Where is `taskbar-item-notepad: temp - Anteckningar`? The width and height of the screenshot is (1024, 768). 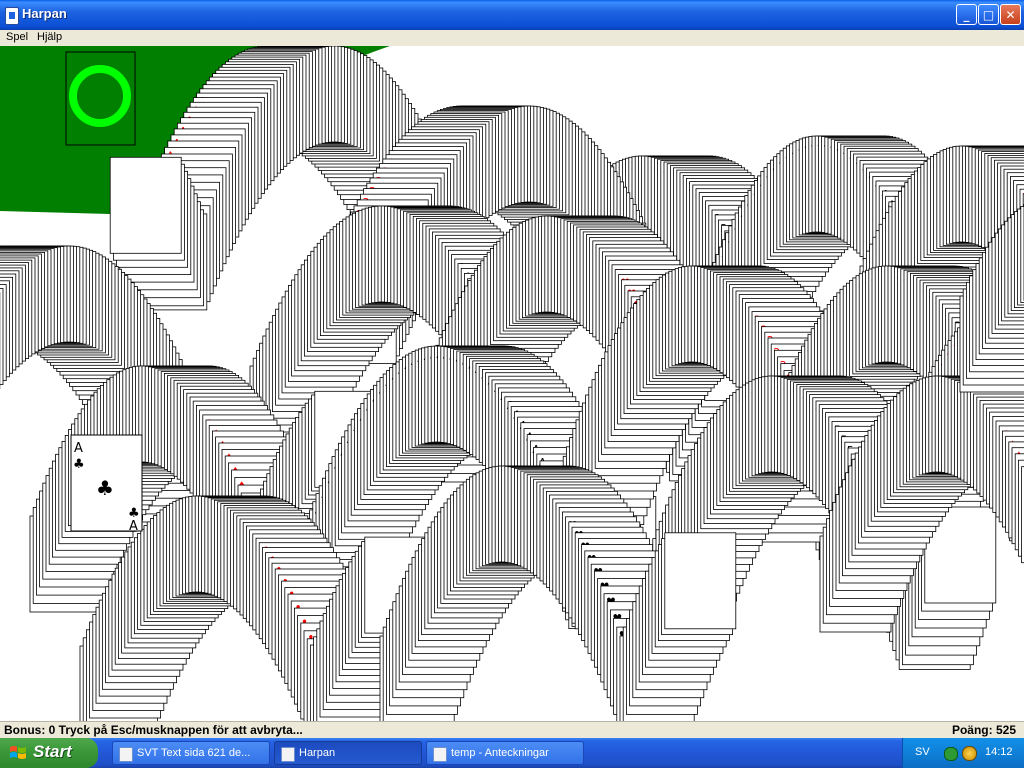
taskbar-item-notepad: temp - Anteckningar is located at coordinates (505, 753).